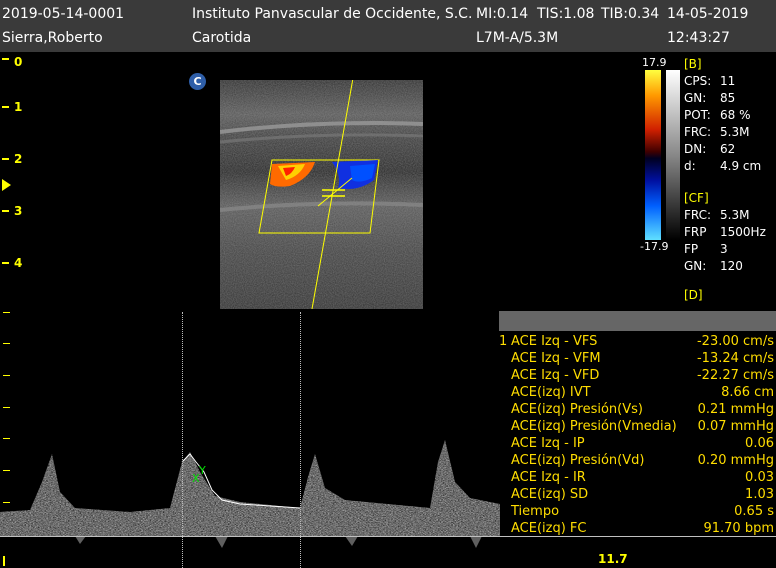  What do you see at coordinates (710, 81) in the screenshot?
I see `param-row: CPS: 11` at bounding box center [710, 81].